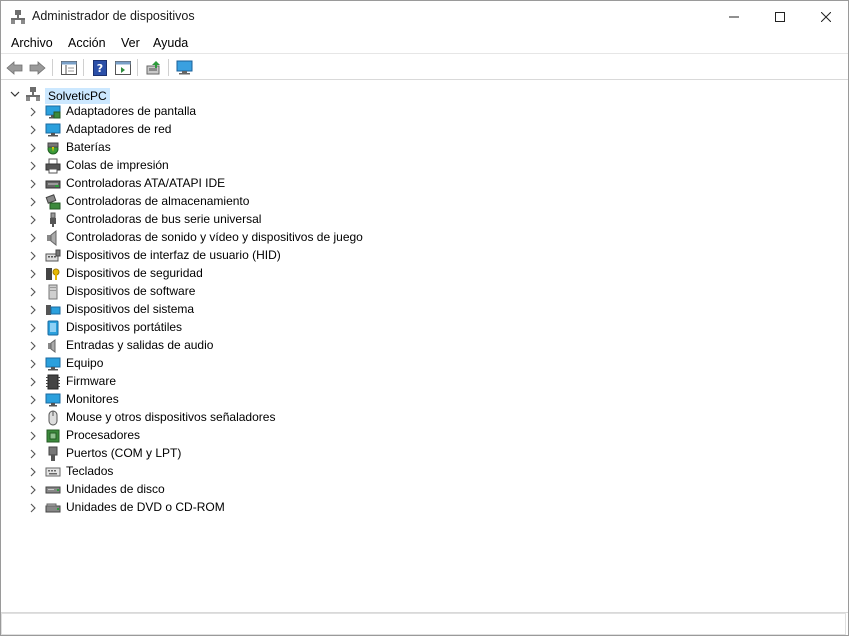 Image resolution: width=849 pixels, height=636 pixels. Describe the element at coordinates (84, 363) in the screenshot. I see `tree-item-label: Equipo` at that location.